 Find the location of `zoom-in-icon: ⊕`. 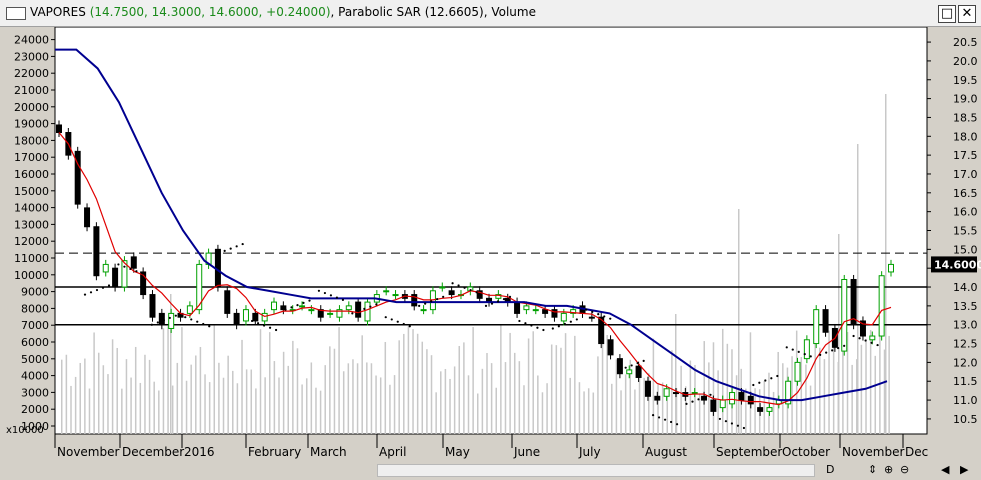

zoom-in-icon: ⊕ is located at coordinates (888, 469).